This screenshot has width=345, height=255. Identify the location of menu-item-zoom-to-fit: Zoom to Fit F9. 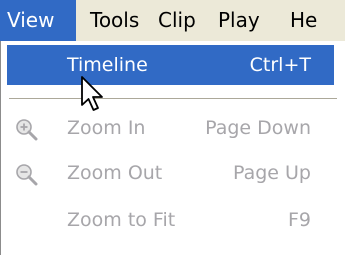
(170, 220).